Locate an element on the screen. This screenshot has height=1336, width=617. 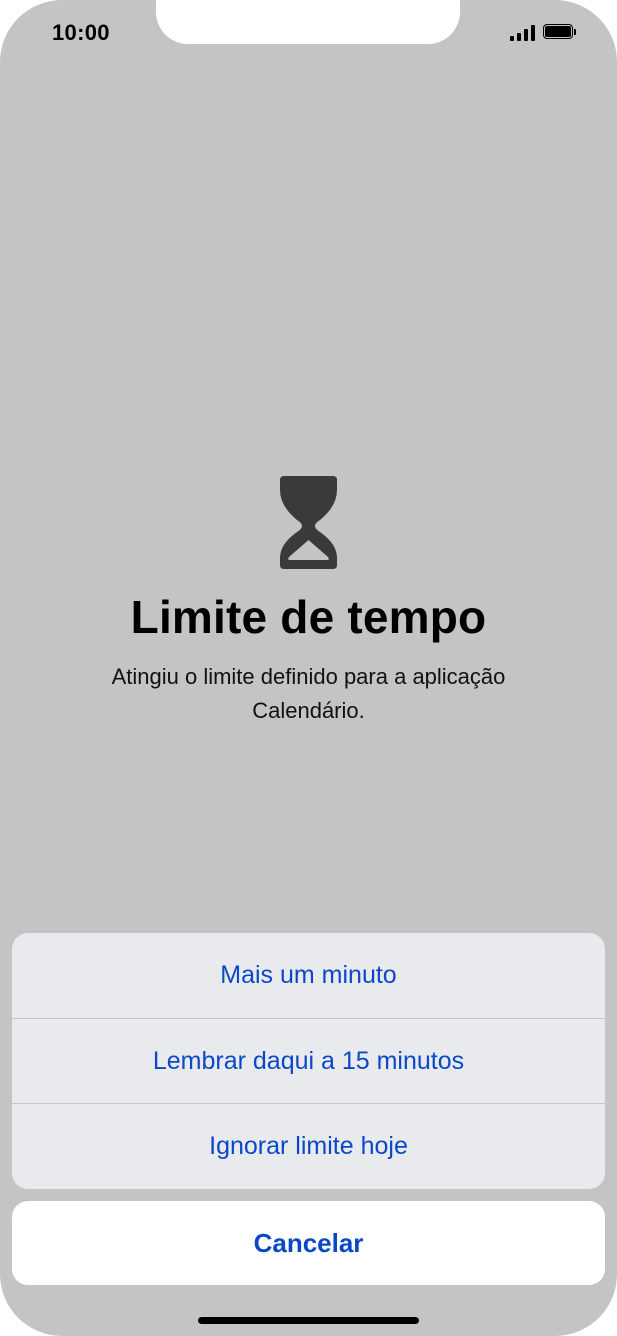
battery-icon is located at coordinates (560, 32).